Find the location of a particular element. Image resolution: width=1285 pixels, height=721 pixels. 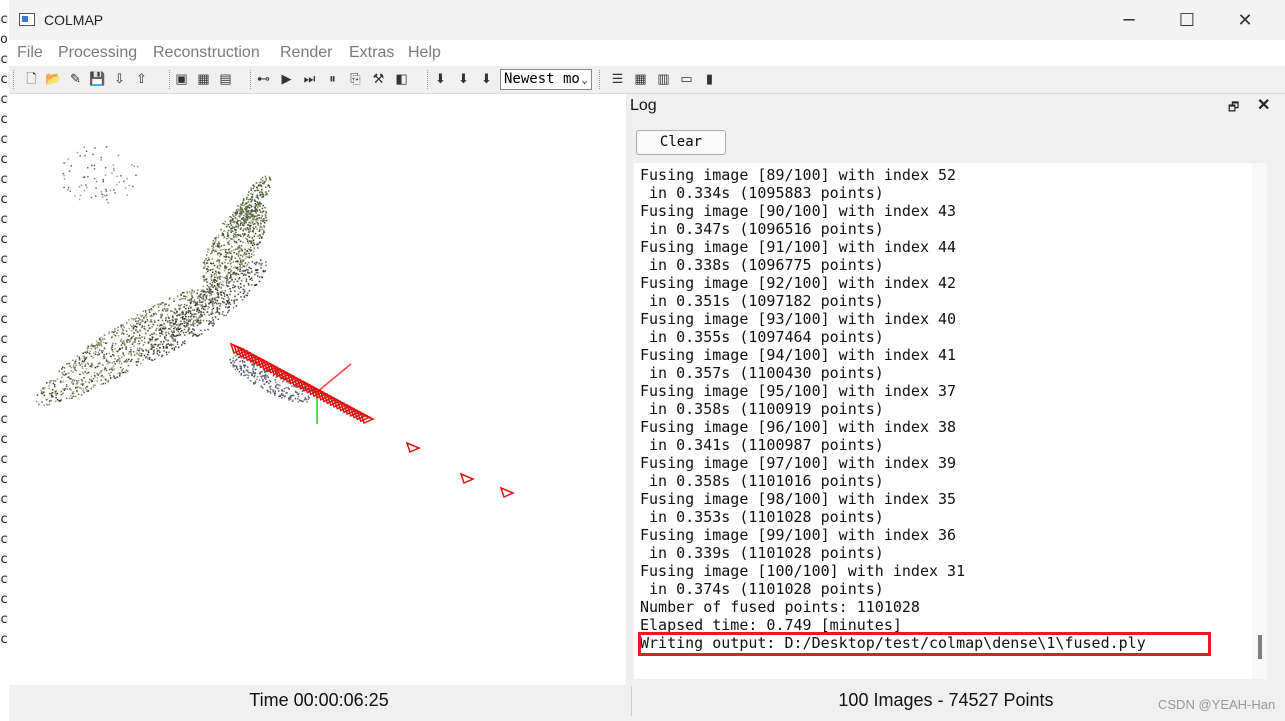

maximize-button: ☐ is located at coordinates (1187, 20).